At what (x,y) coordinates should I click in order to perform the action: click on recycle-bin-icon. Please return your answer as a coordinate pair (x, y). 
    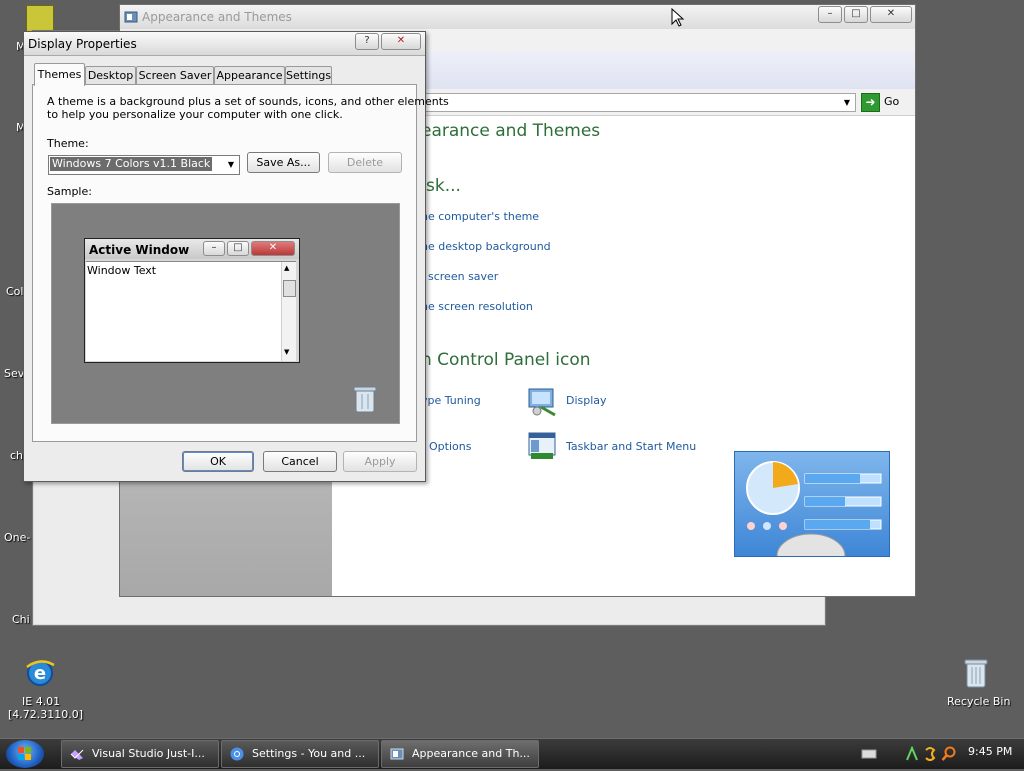
    Looking at the image, I should click on (976, 673).